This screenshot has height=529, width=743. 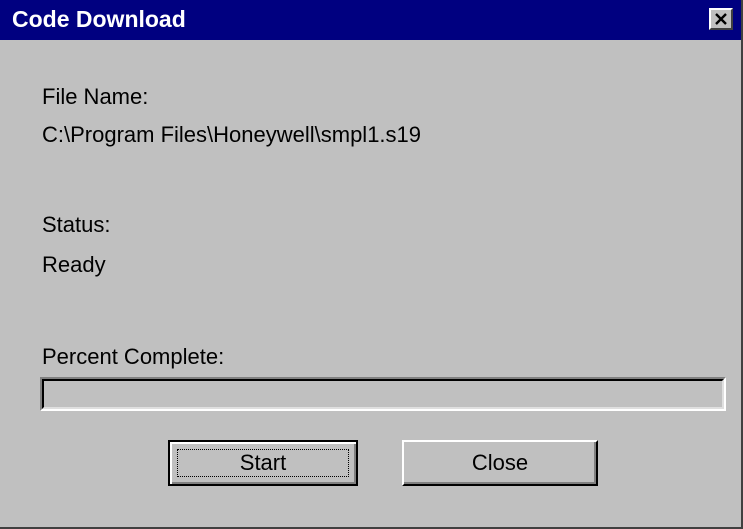 I want to click on status-value: Ready, so click(x=74, y=264).